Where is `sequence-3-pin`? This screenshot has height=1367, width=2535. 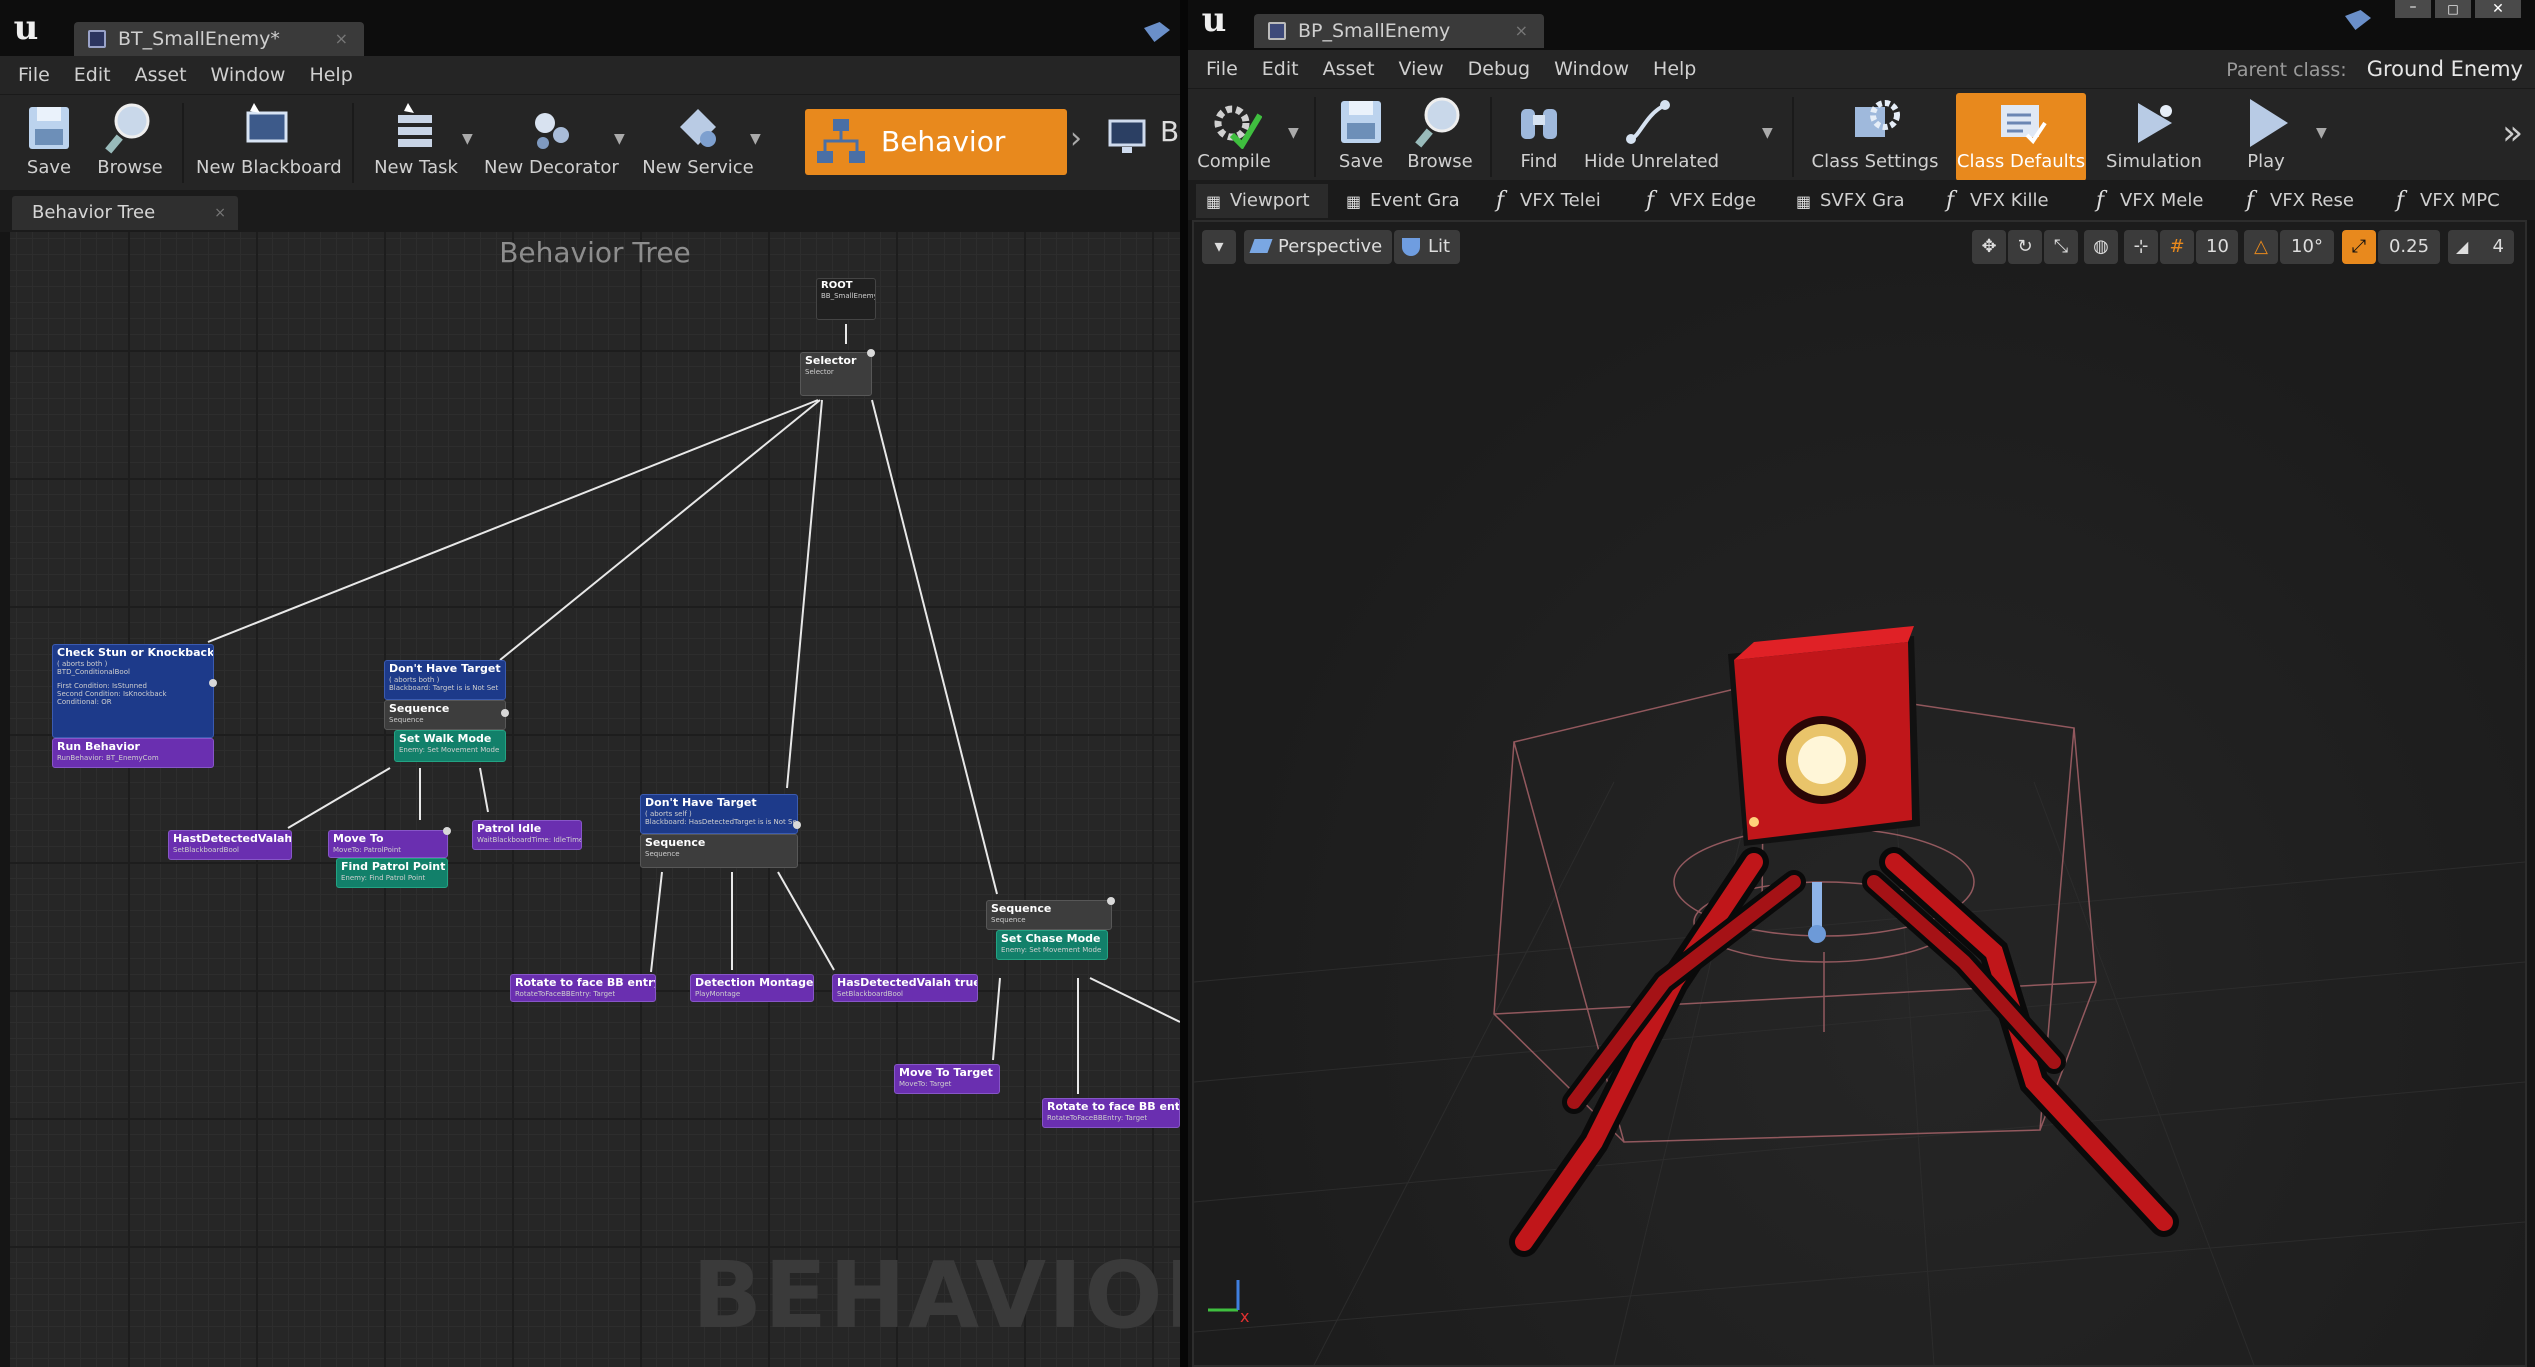
sequence-3-pin is located at coordinates (1111, 901).